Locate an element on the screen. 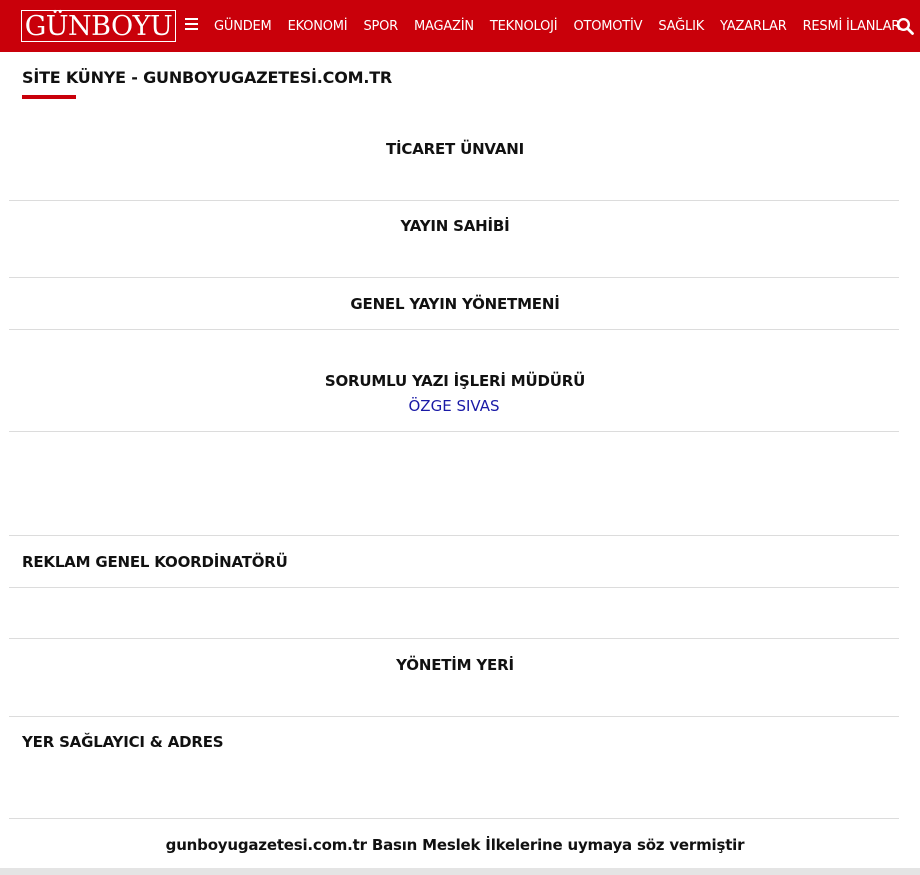 The height and width of the screenshot is (875, 920). nav-item-teknoloji: TEKNOLOJİ is located at coordinates (524, 26).